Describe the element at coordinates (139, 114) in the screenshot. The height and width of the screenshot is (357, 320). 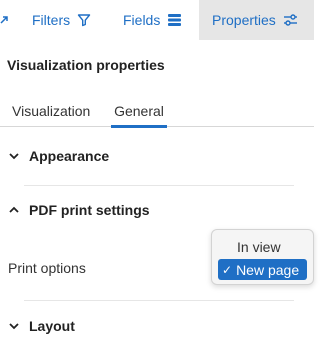
I see `tab-general: General` at that location.